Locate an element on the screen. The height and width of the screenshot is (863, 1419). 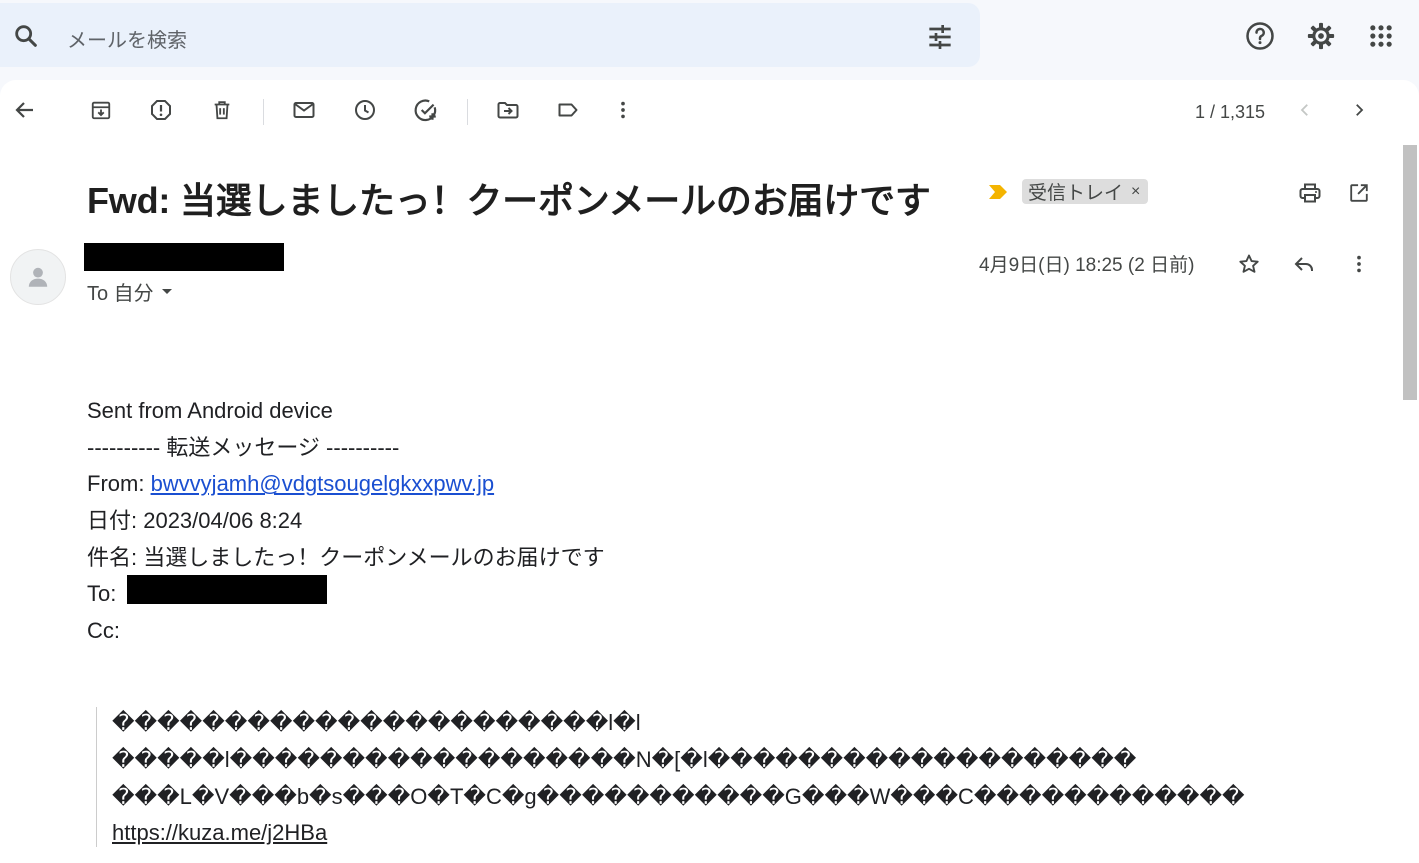
remove-label-button: × is located at coordinates (1135, 192).